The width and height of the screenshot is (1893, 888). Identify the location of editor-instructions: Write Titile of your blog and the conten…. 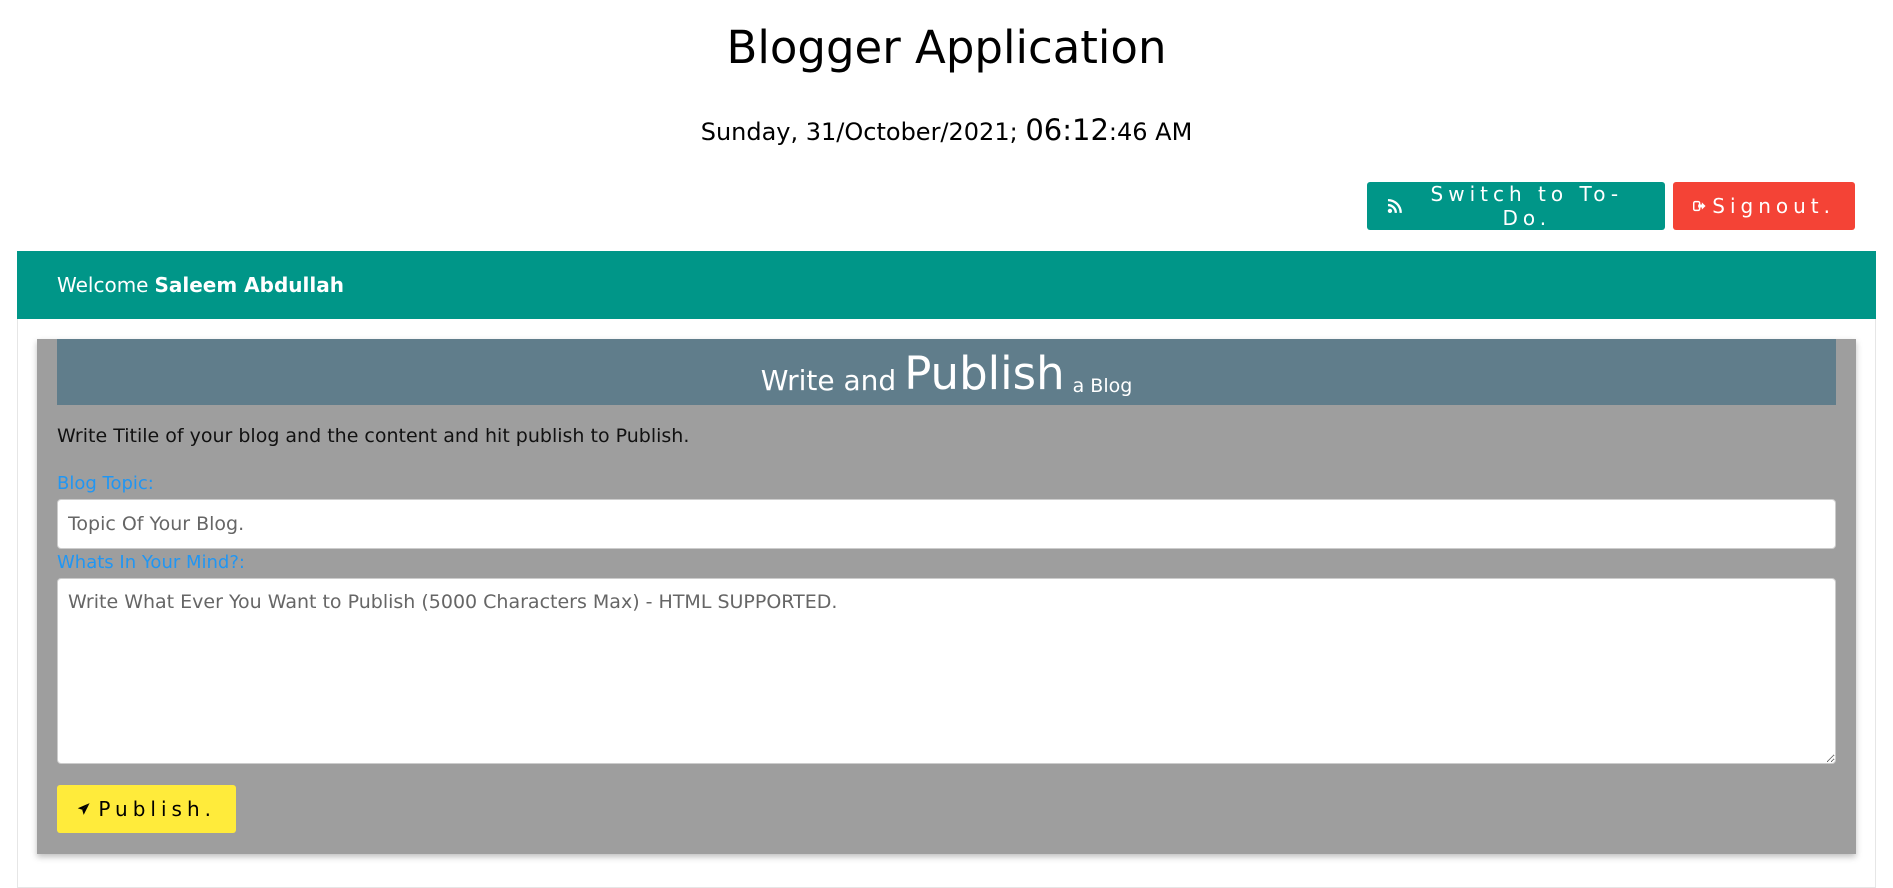
(373, 436).